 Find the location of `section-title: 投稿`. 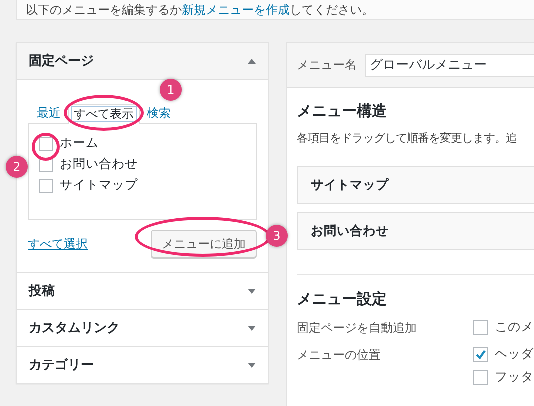

section-title: 投稿 is located at coordinates (42, 291).